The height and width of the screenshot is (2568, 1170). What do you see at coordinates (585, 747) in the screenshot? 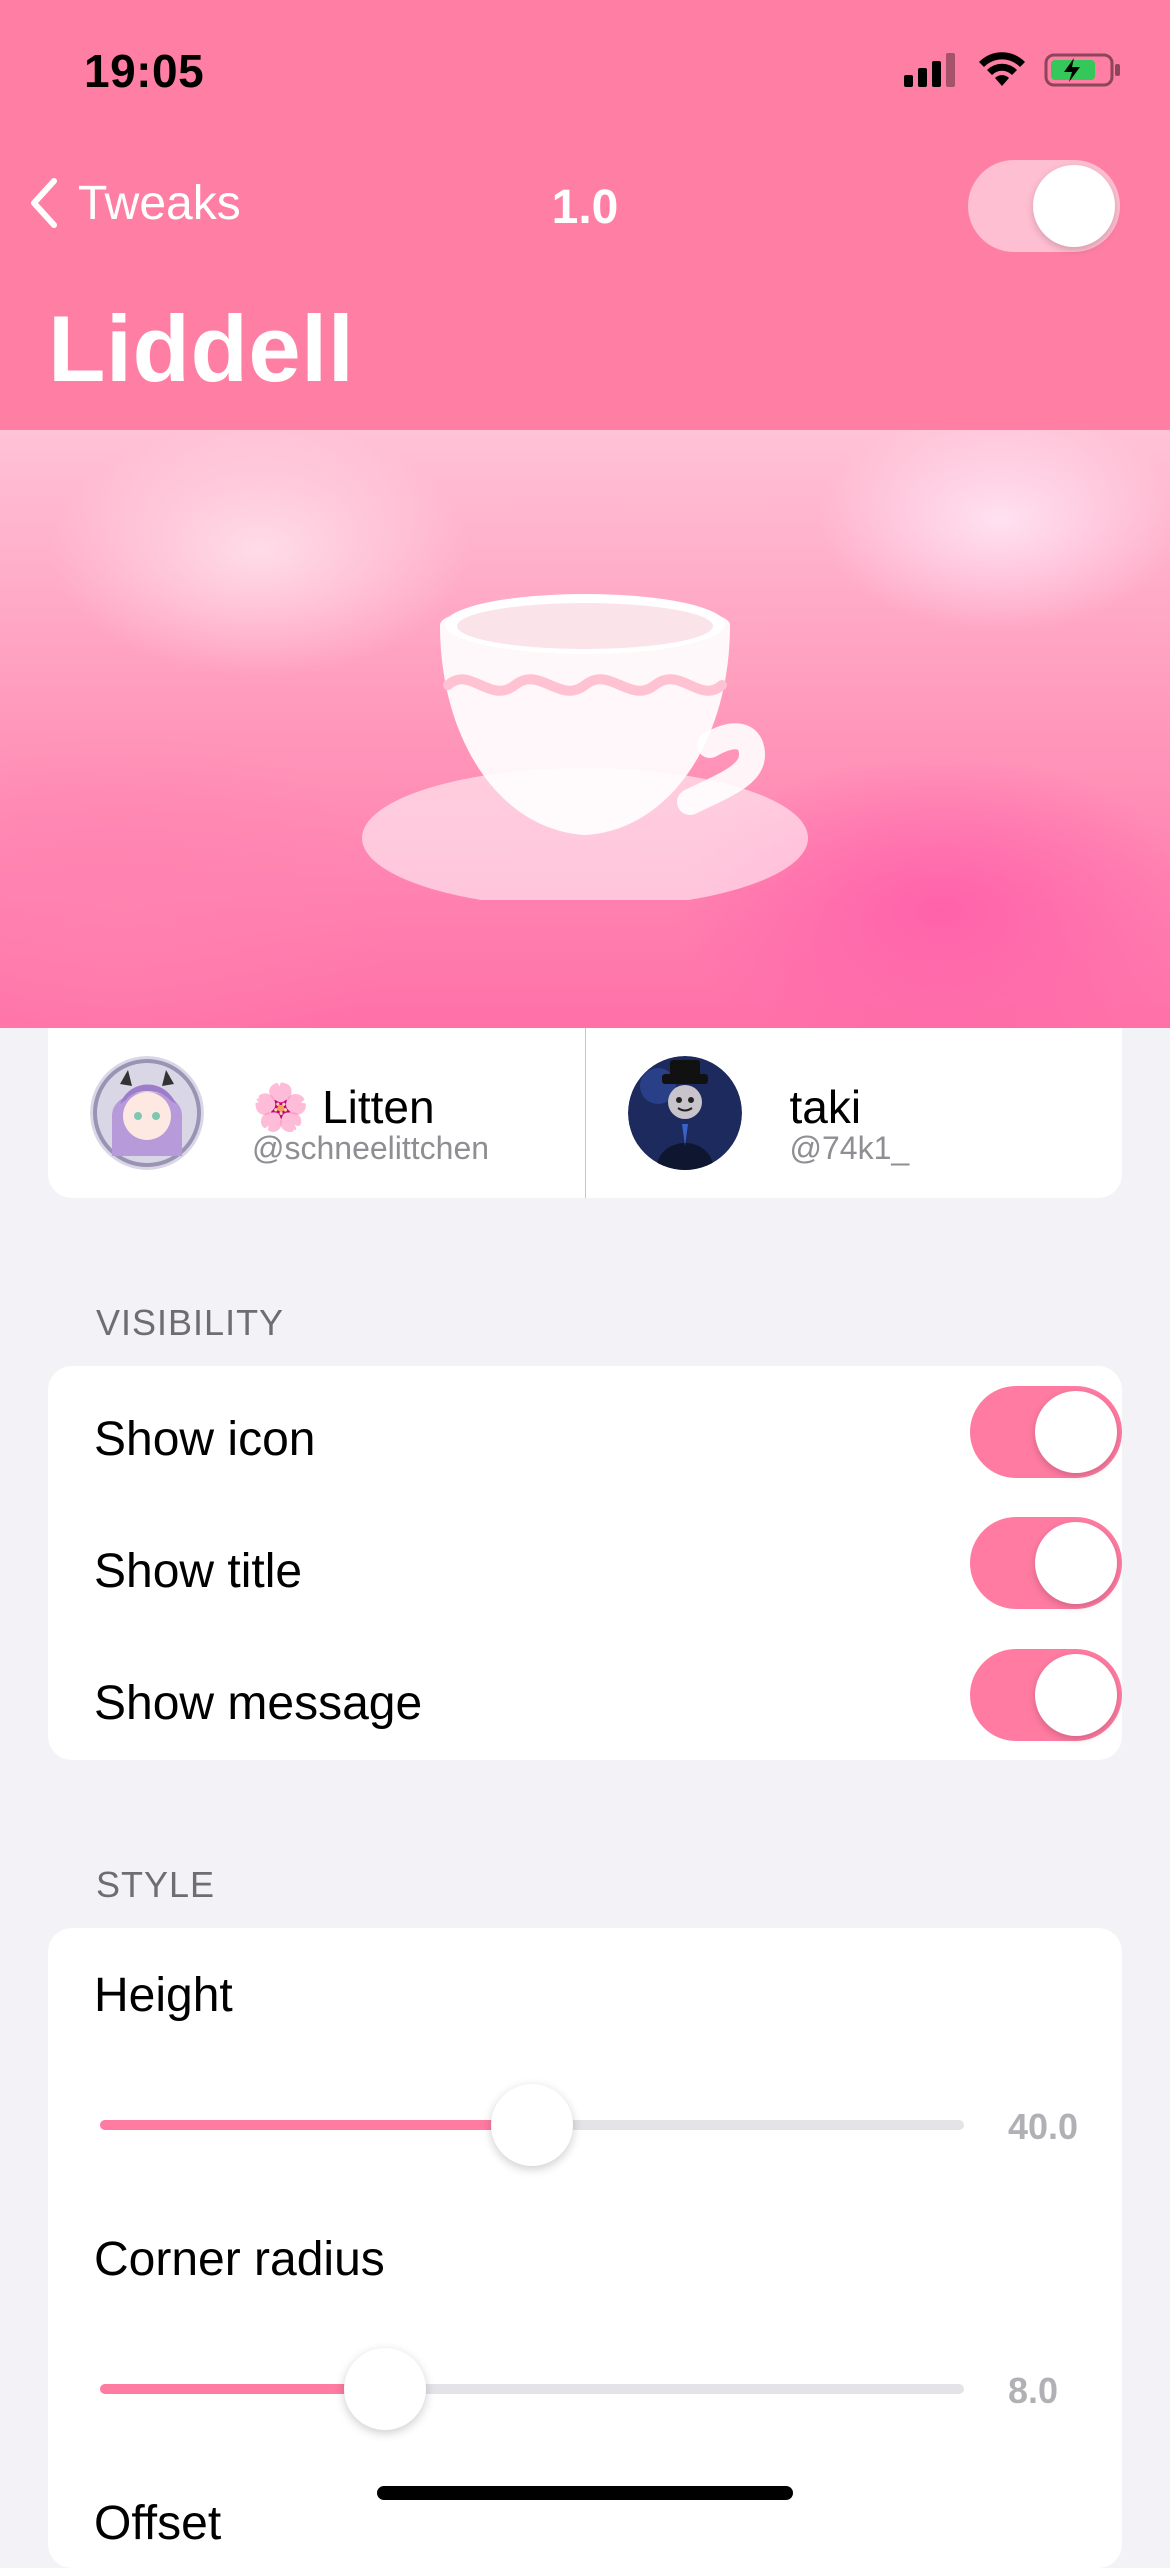
I see `teacup-icon` at bounding box center [585, 747].